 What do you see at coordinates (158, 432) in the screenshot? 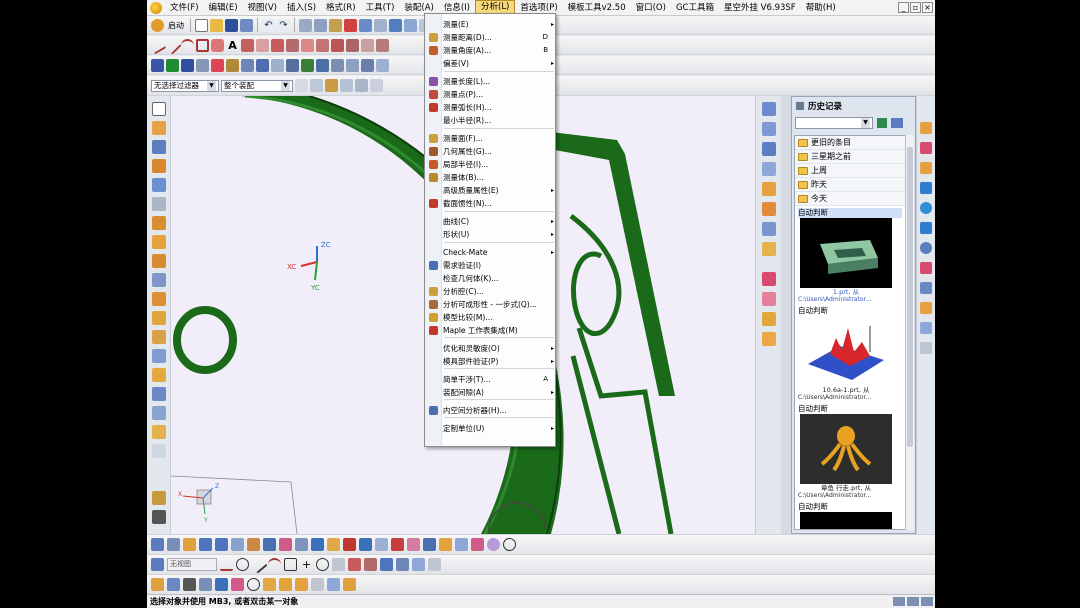
I see `replace-face-icon` at bounding box center [158, 432].